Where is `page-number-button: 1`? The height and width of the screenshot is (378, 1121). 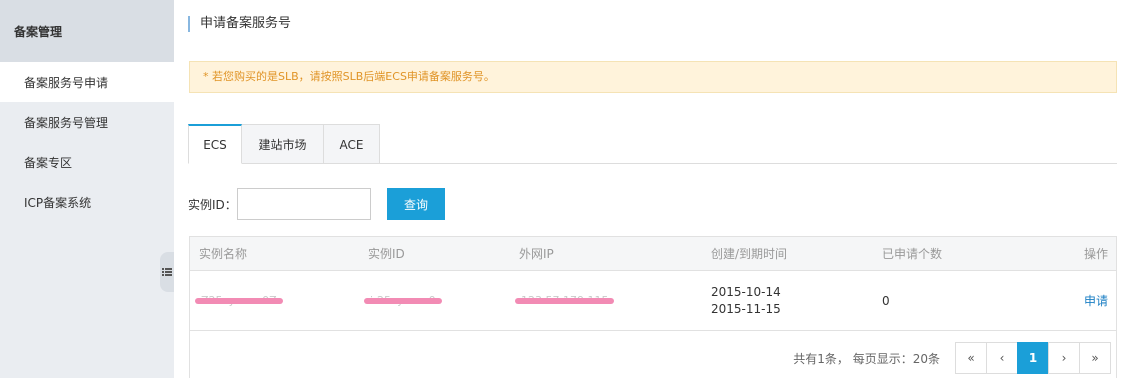
page-number-button: 1 is located at coordinates (1033, 358).